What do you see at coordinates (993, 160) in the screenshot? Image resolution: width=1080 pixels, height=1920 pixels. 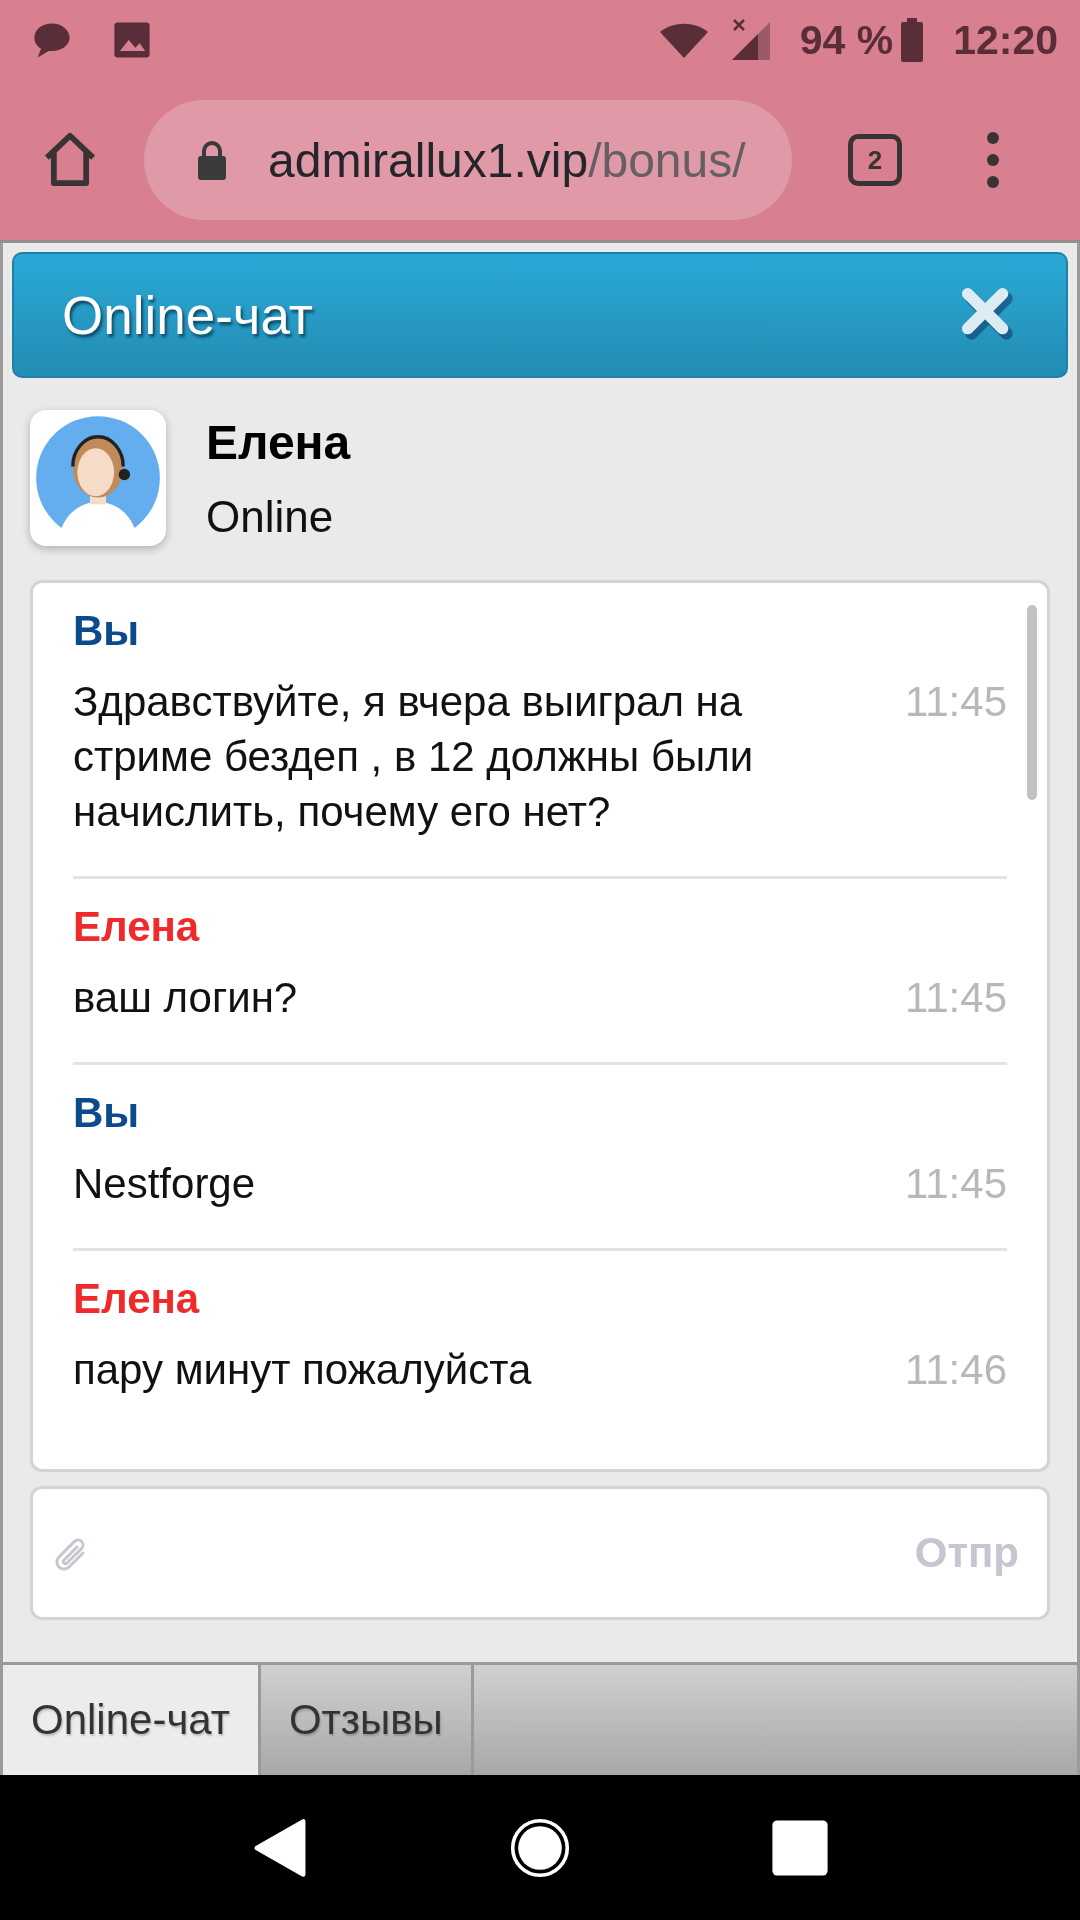 I see `menu-icon` at bounding box center [993, 160].